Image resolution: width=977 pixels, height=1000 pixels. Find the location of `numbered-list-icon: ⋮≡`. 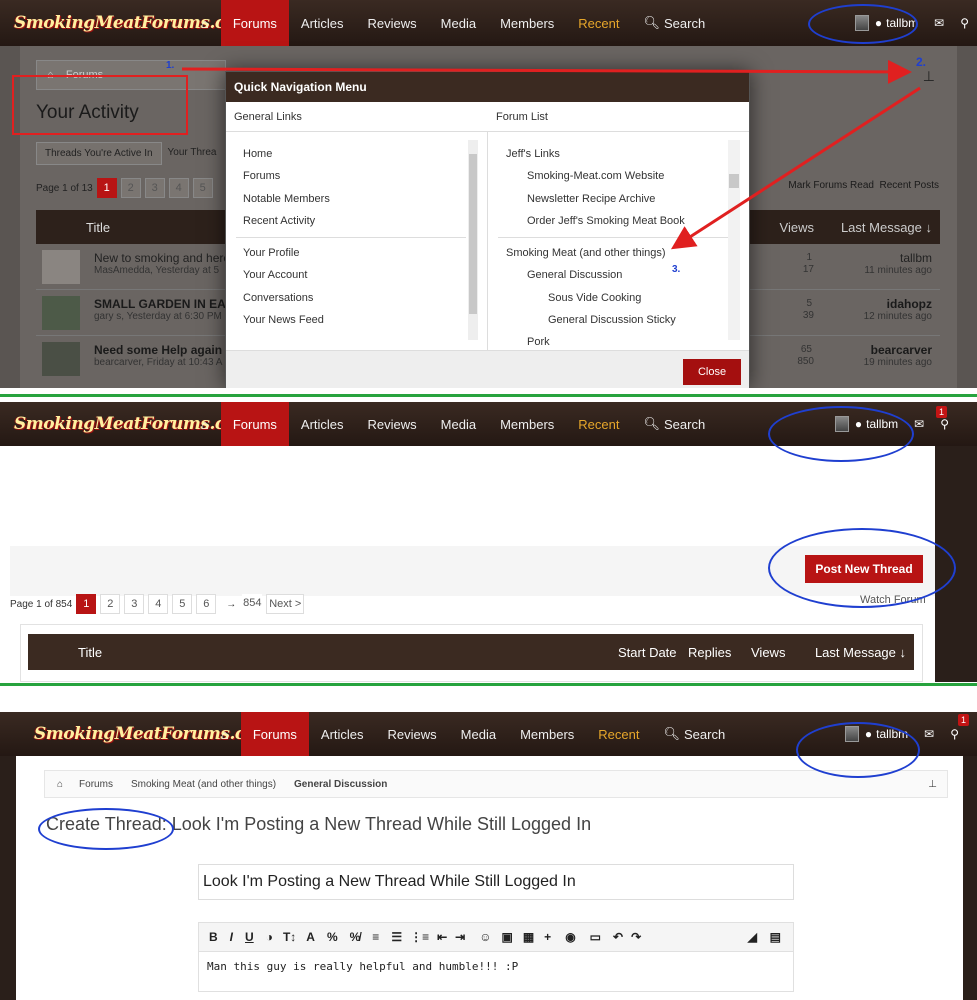

numbered-list-icon: ⋮≡ is located at coordinates (419, 937).